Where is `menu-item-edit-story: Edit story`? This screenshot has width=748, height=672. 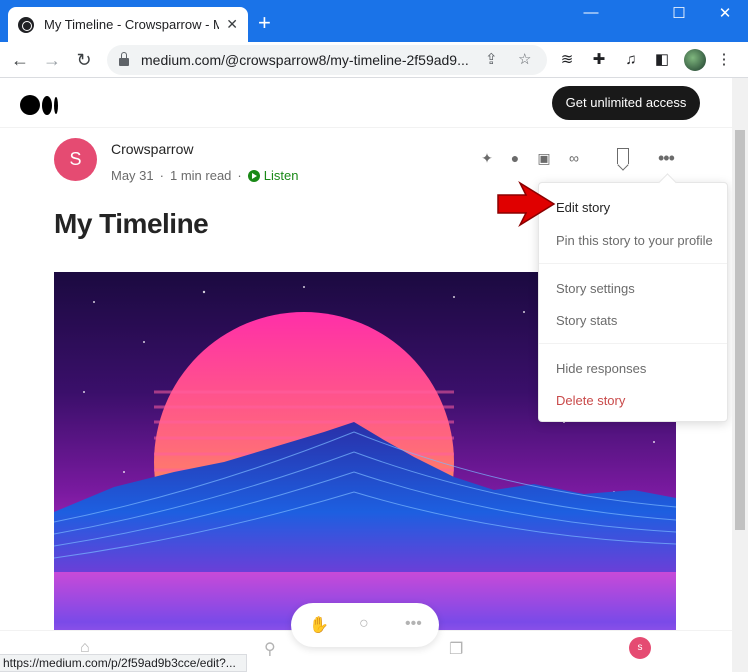
menu-item-edit-story: Edit story is located at coordinates (583, 207).